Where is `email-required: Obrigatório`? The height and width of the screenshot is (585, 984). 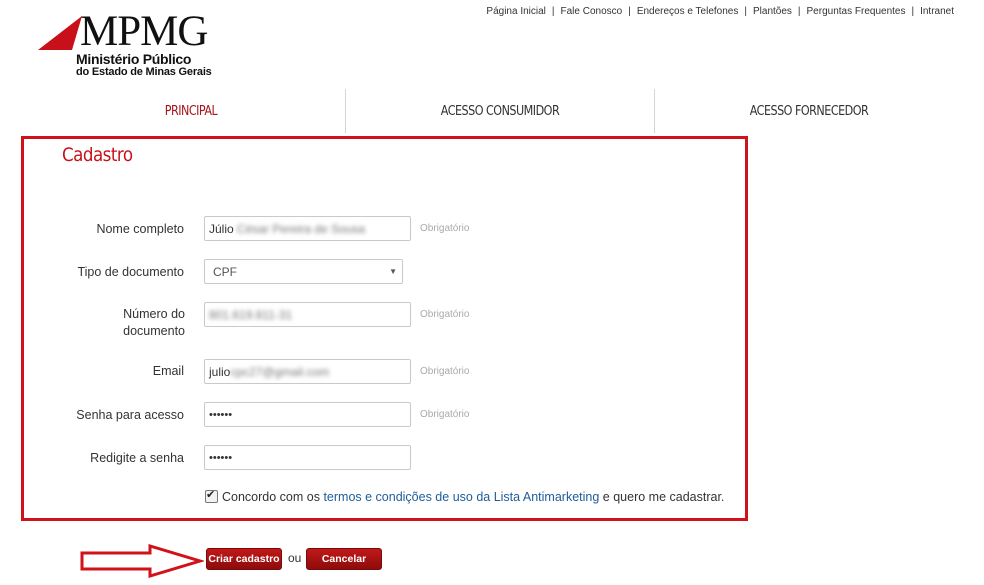
email-required: Obrigatório is located at coordinates (445, 371).